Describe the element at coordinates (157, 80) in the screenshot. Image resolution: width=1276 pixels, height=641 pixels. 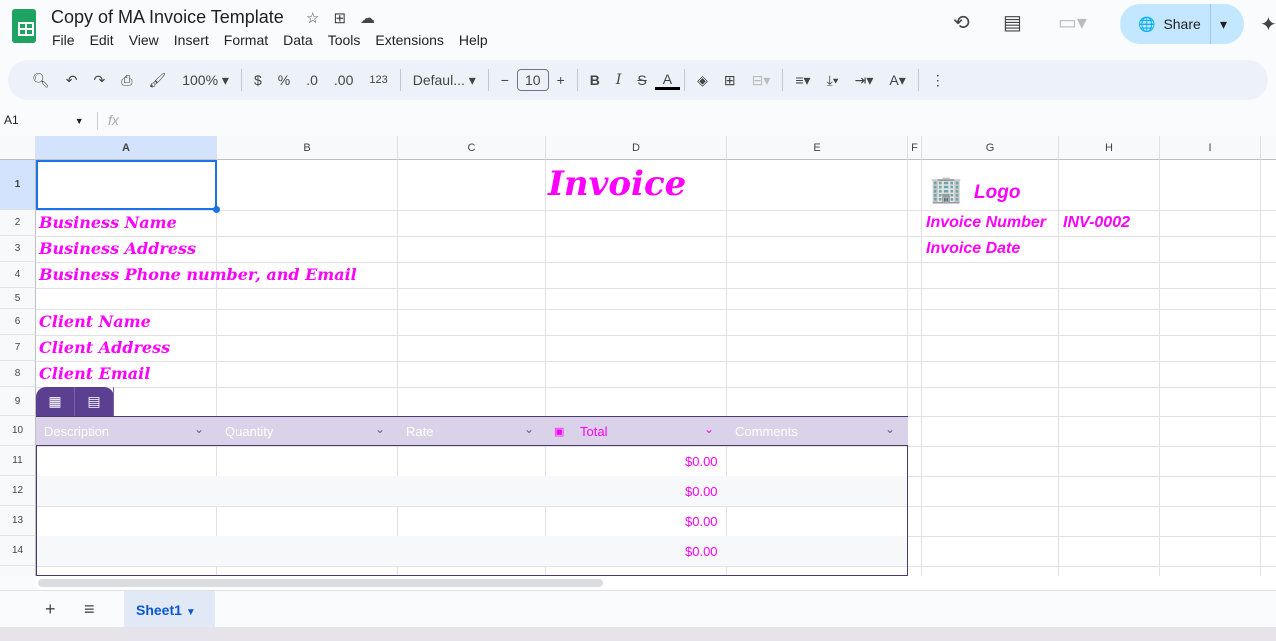
I see `paint-format-icon: 🖌︎` at that location.